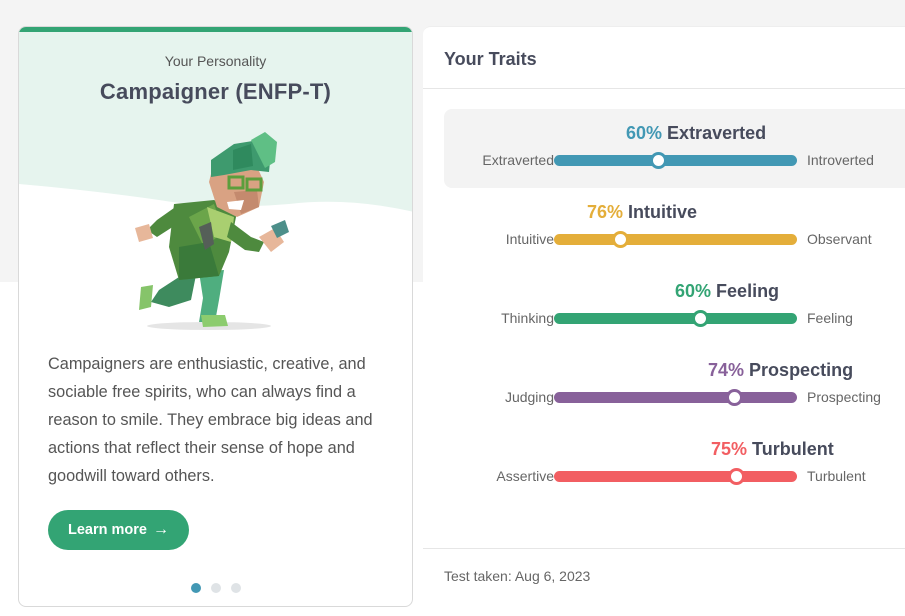 The image size is (905, 616). I want to click on trait-right-label: Observant, so click(839, 239).